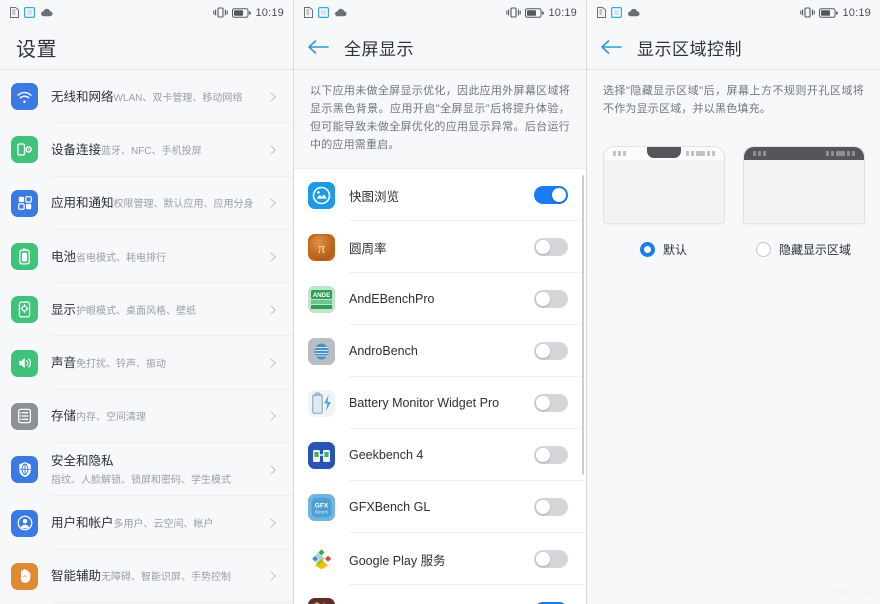 This screenshot has width=880, height=604. I want to click on preview-screen-body, so click(803, 191).